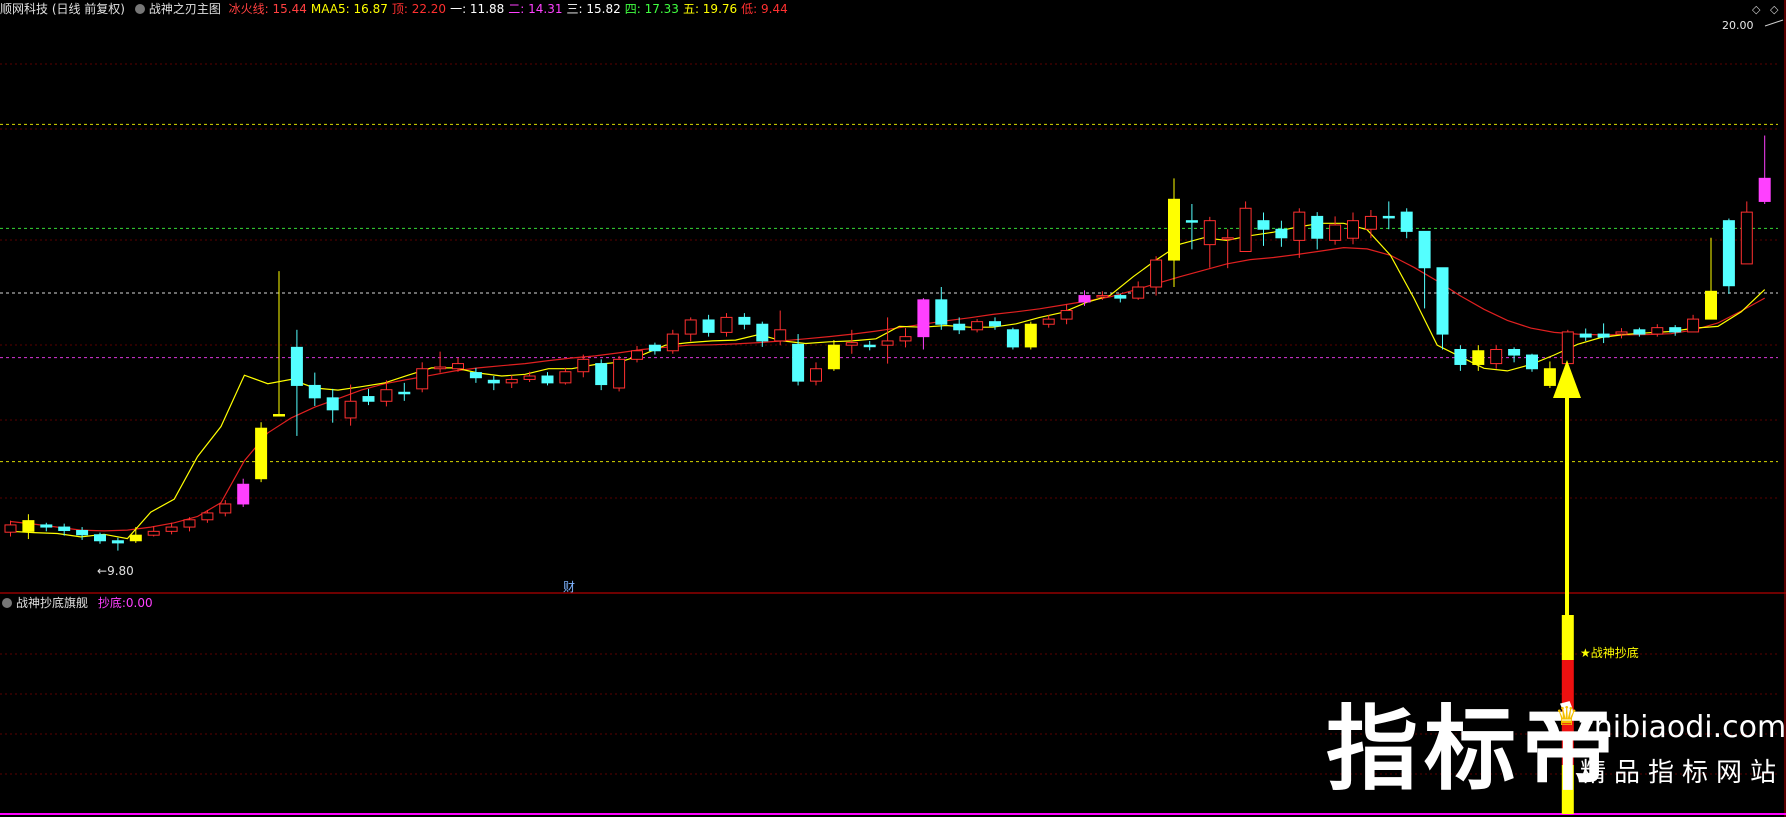 This screenshot has height=817, width=1786. I want to click on crown-icon: ♛, so click(1567, 717).